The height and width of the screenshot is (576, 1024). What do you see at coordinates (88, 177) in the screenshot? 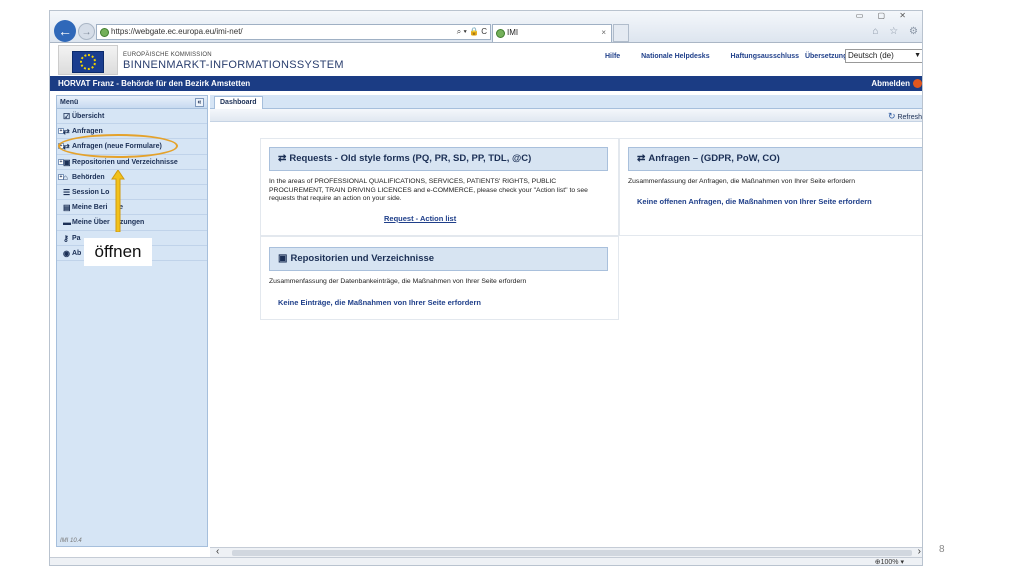
I see `sidebar-item-label: Behörden` at bounding box center [88, 177].